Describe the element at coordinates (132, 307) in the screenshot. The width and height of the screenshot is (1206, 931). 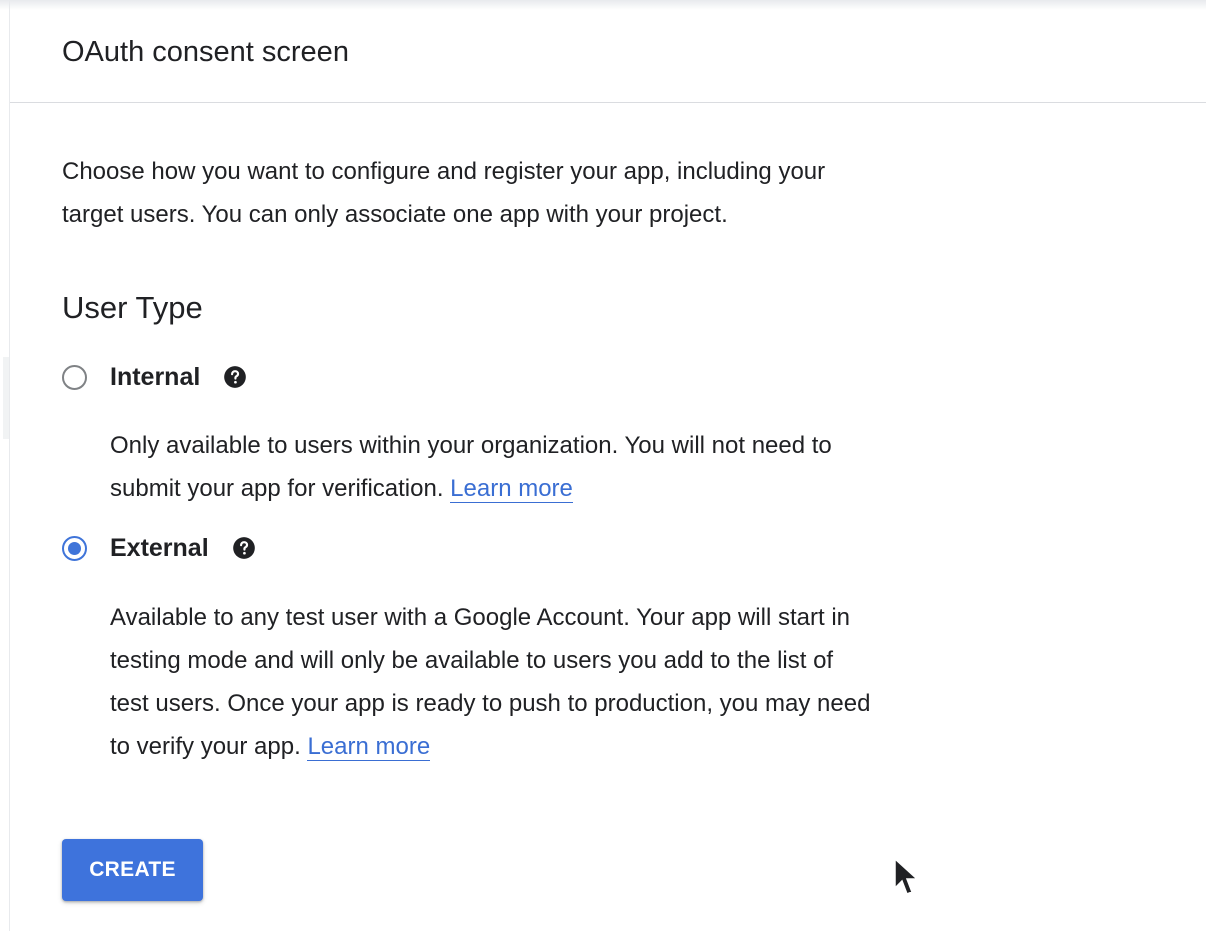
I see `user-type-heading: User Type` at that location.